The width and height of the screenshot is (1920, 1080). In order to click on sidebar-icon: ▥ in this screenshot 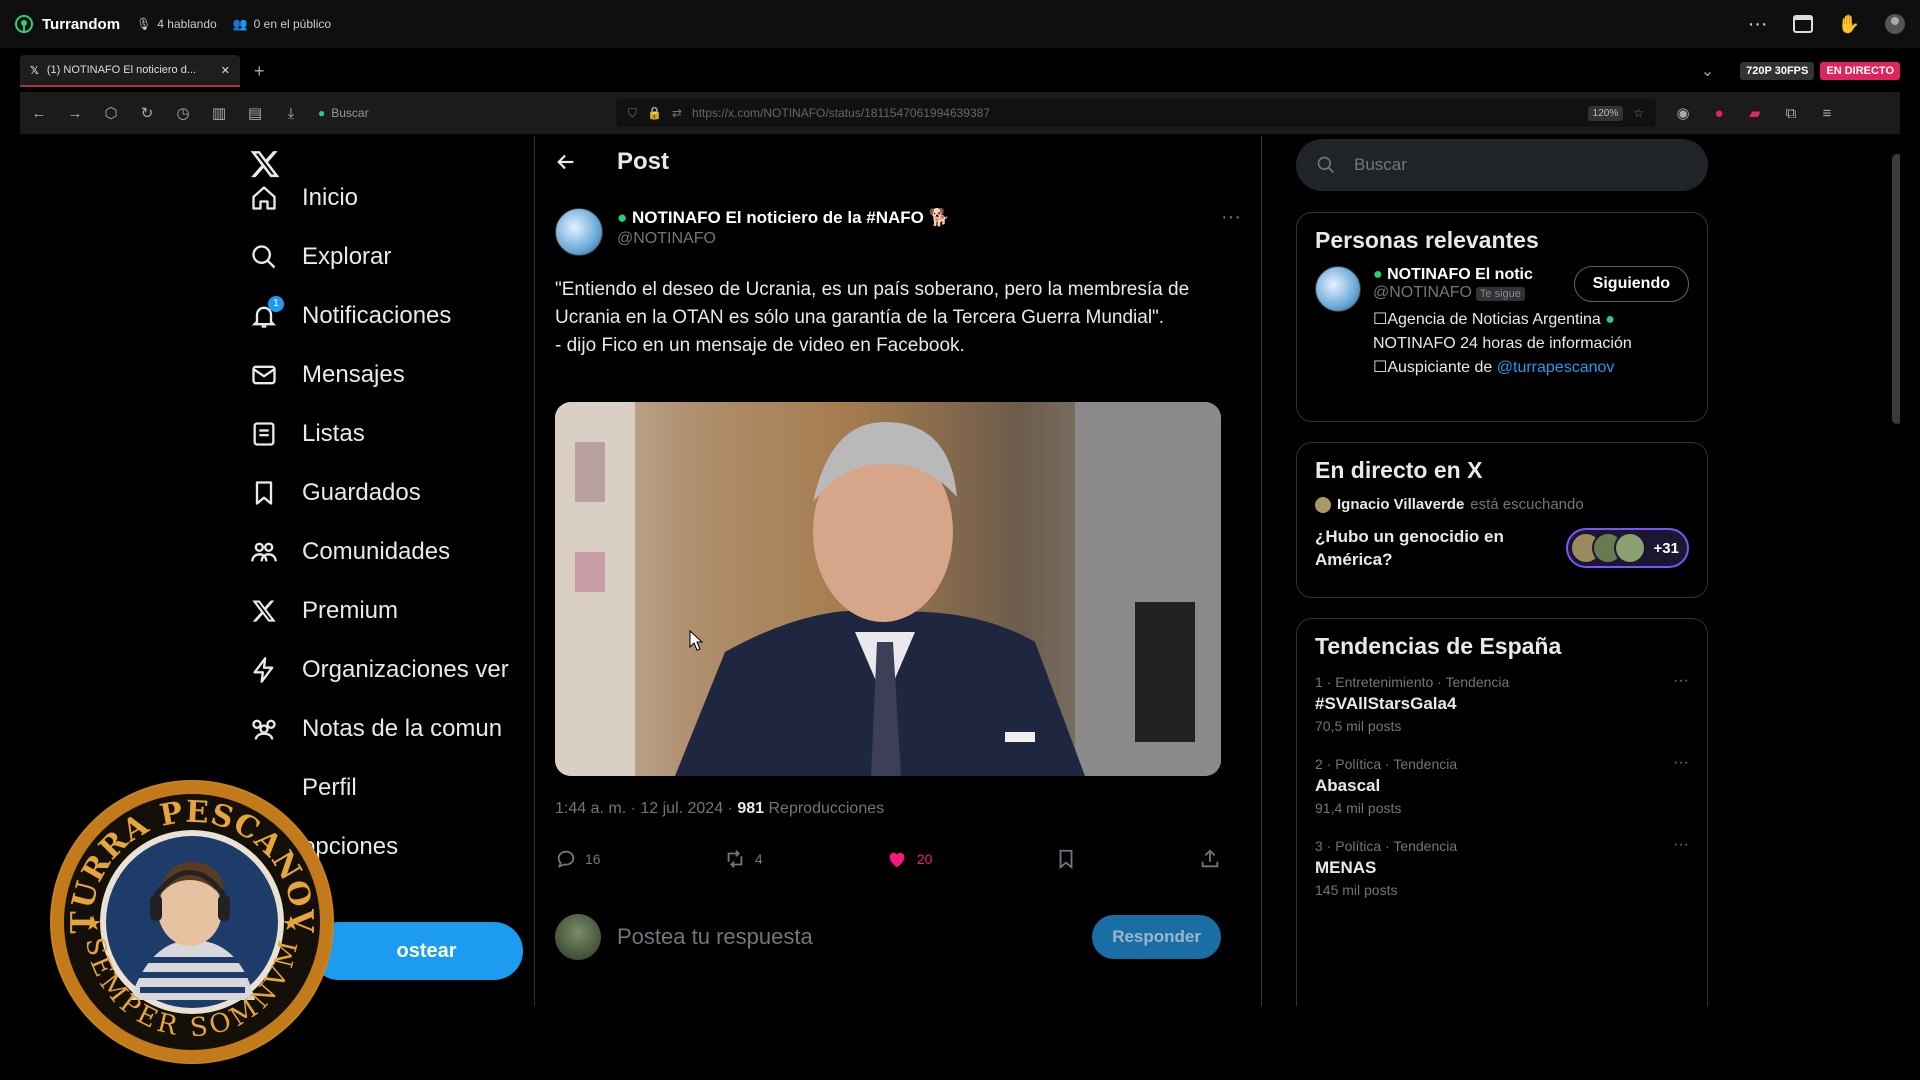, I will do `click(219, 113)`.